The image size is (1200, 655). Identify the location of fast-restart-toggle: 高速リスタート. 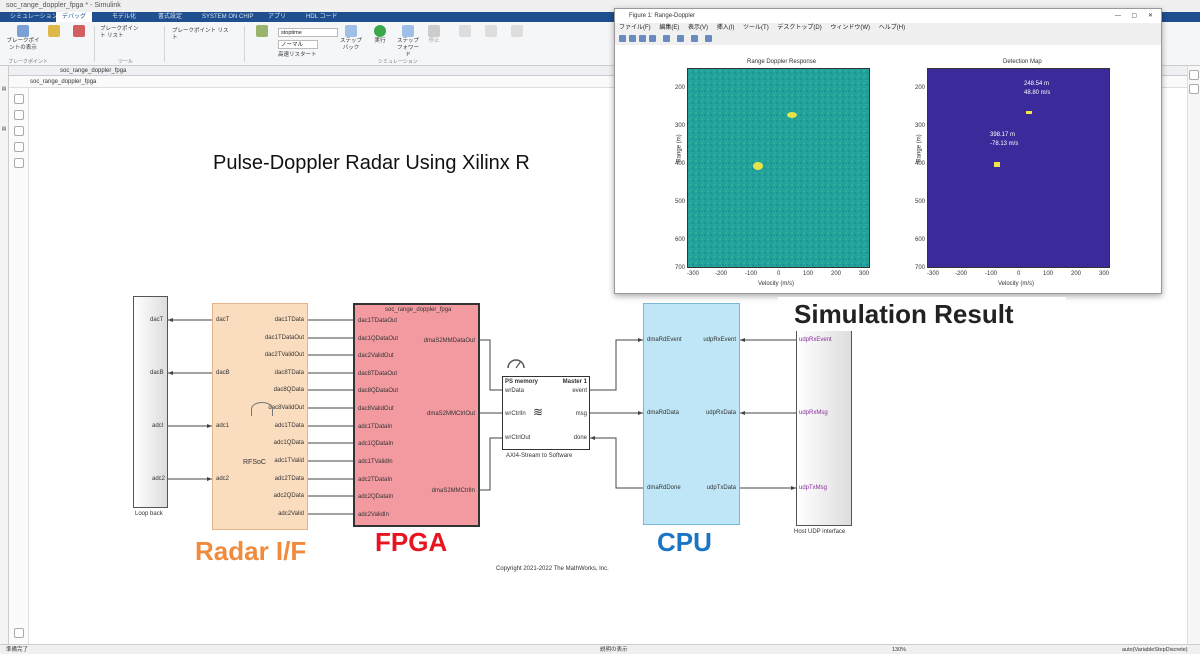
(303, 55).